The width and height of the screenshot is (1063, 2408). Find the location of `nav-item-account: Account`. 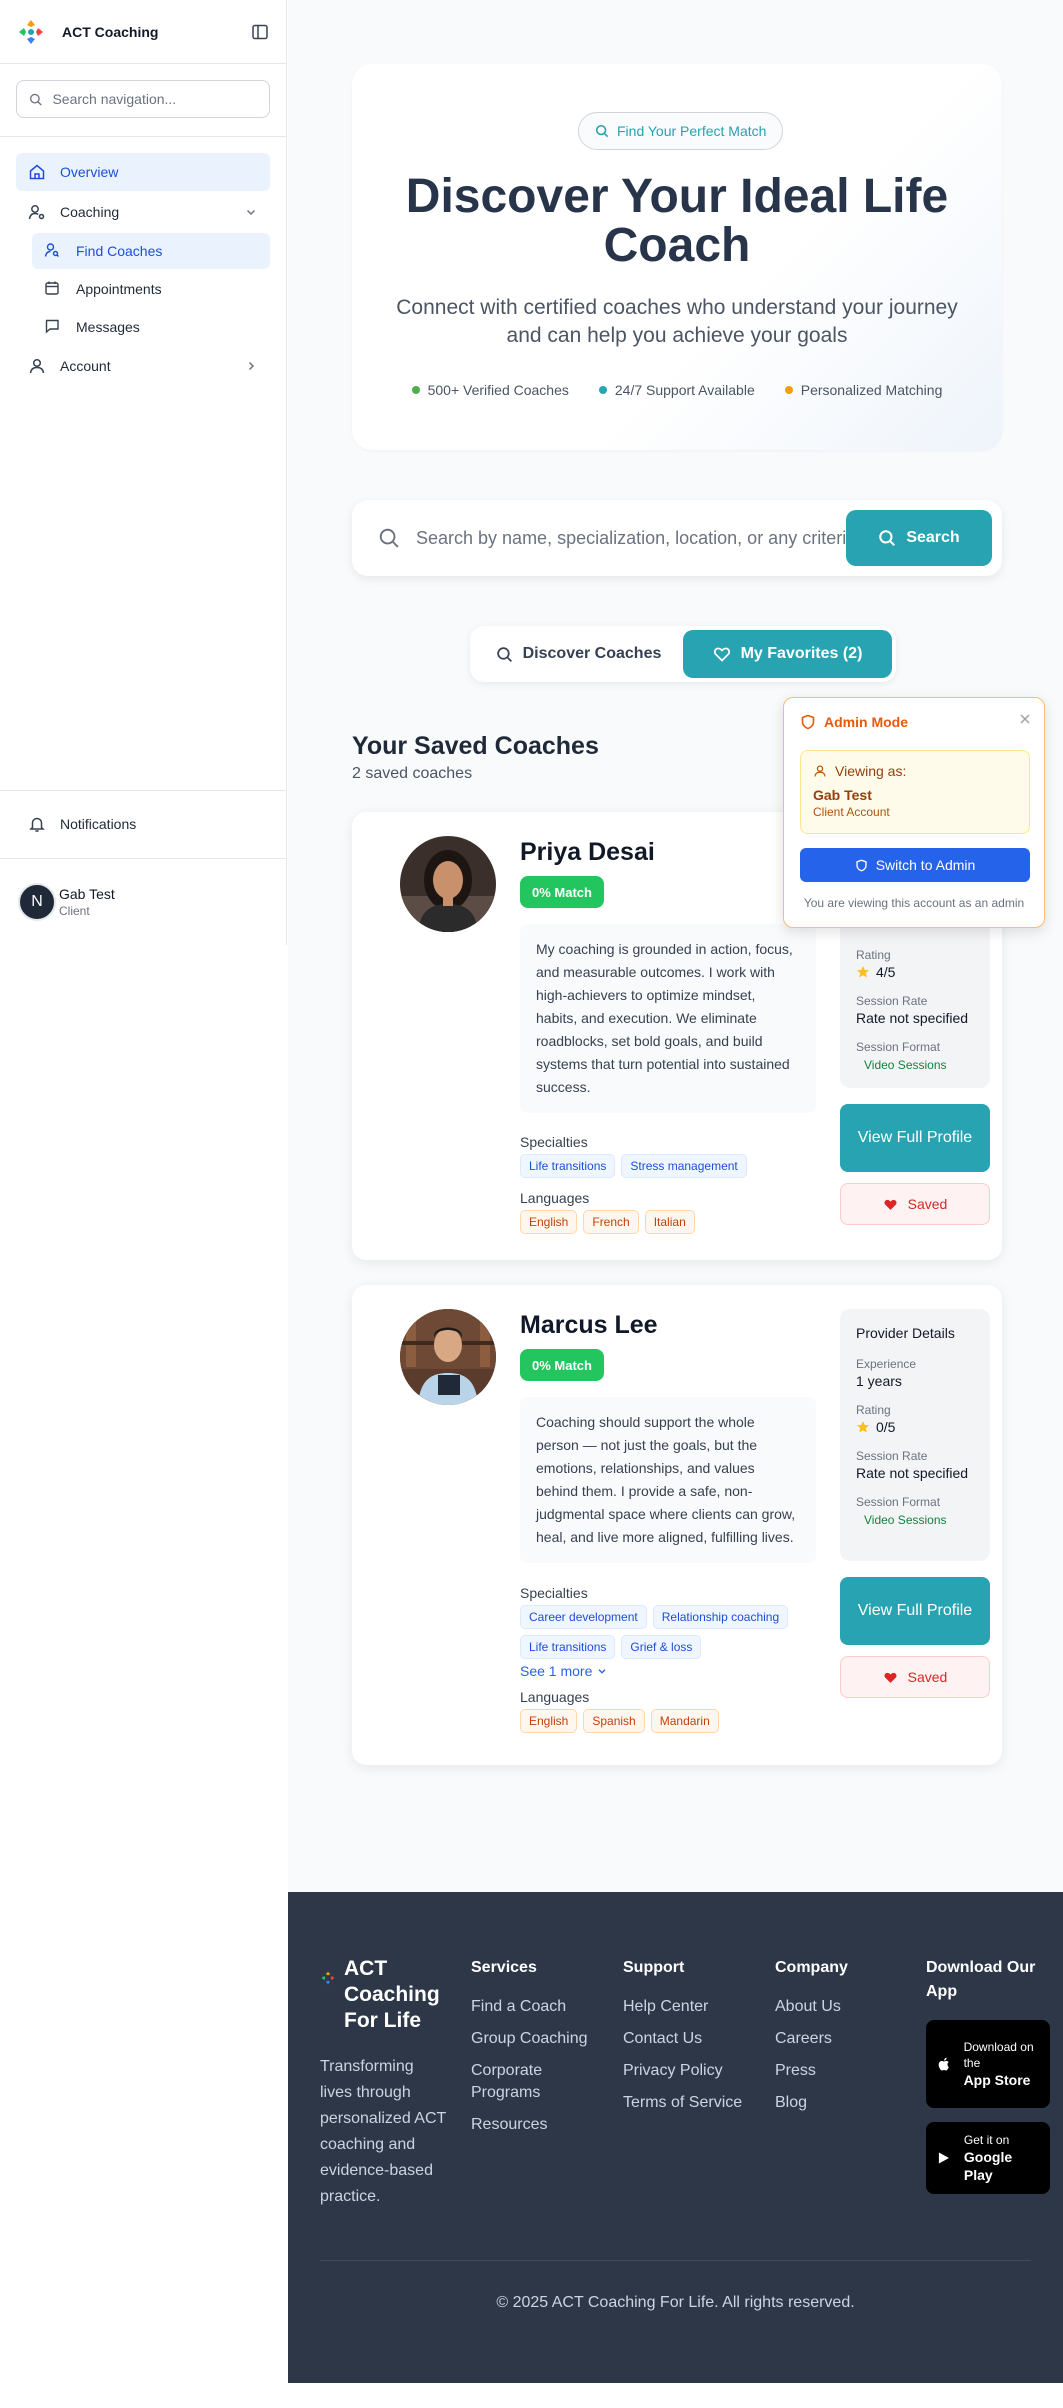

nav-item-account: Account is located at coordinates (143, 366).